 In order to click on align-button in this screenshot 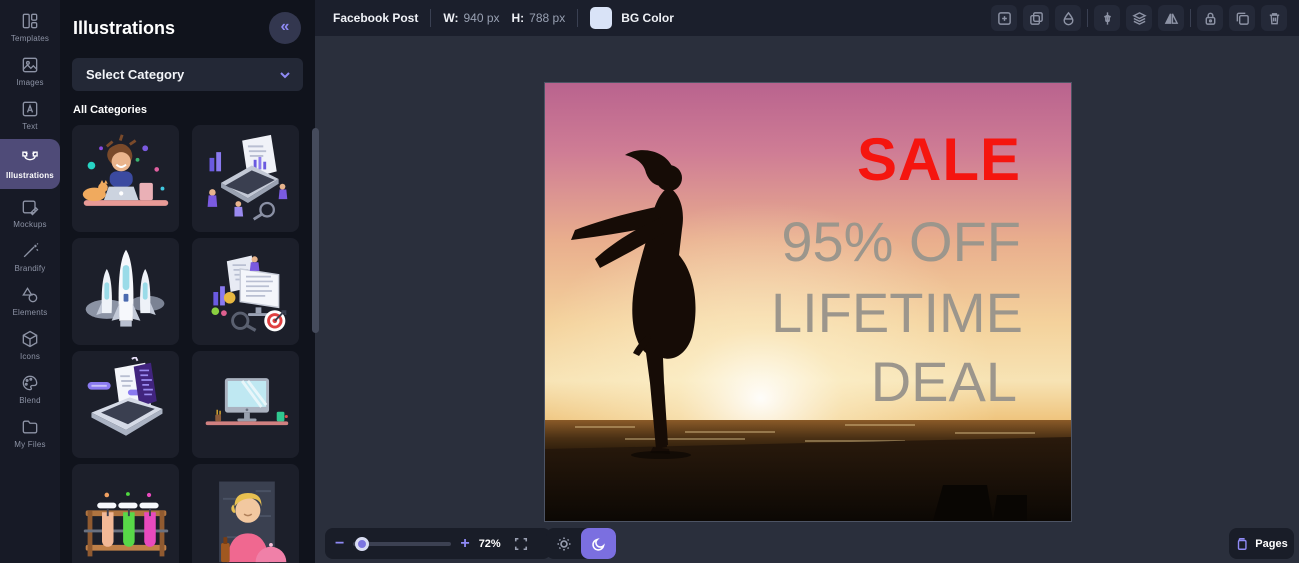, I will do `click(1107, 18)`.